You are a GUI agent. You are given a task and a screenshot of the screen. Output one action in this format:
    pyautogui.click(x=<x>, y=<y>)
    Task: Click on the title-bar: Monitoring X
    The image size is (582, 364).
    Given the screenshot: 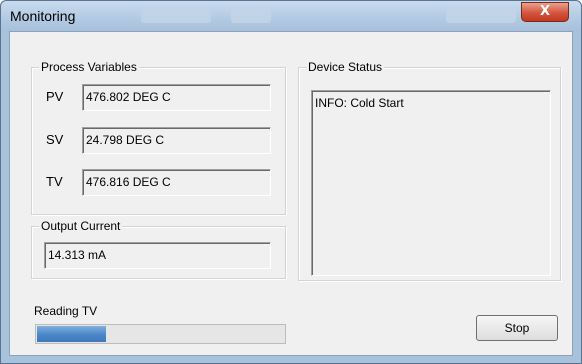 What is the action you would take?
    pyautogui.click(x=291, y=16)
    